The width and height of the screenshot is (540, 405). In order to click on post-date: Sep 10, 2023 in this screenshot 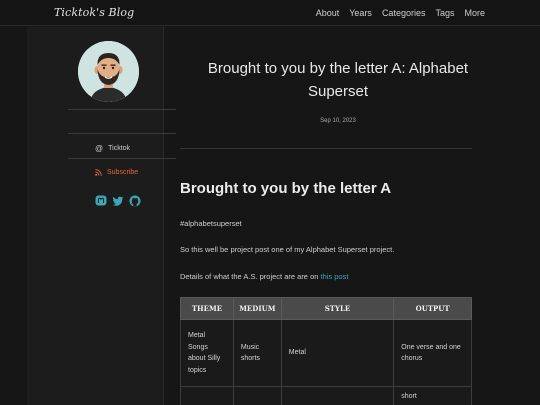, I will do `click(338, 121)`.